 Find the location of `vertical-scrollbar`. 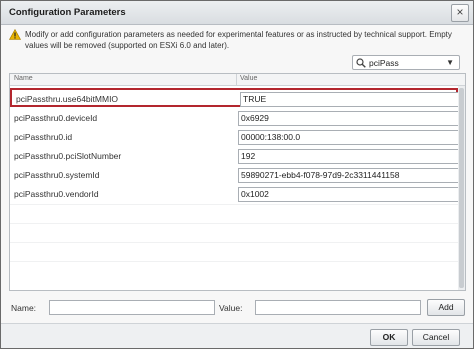

vertical-scrollbar is located at coordinates (461, 188).